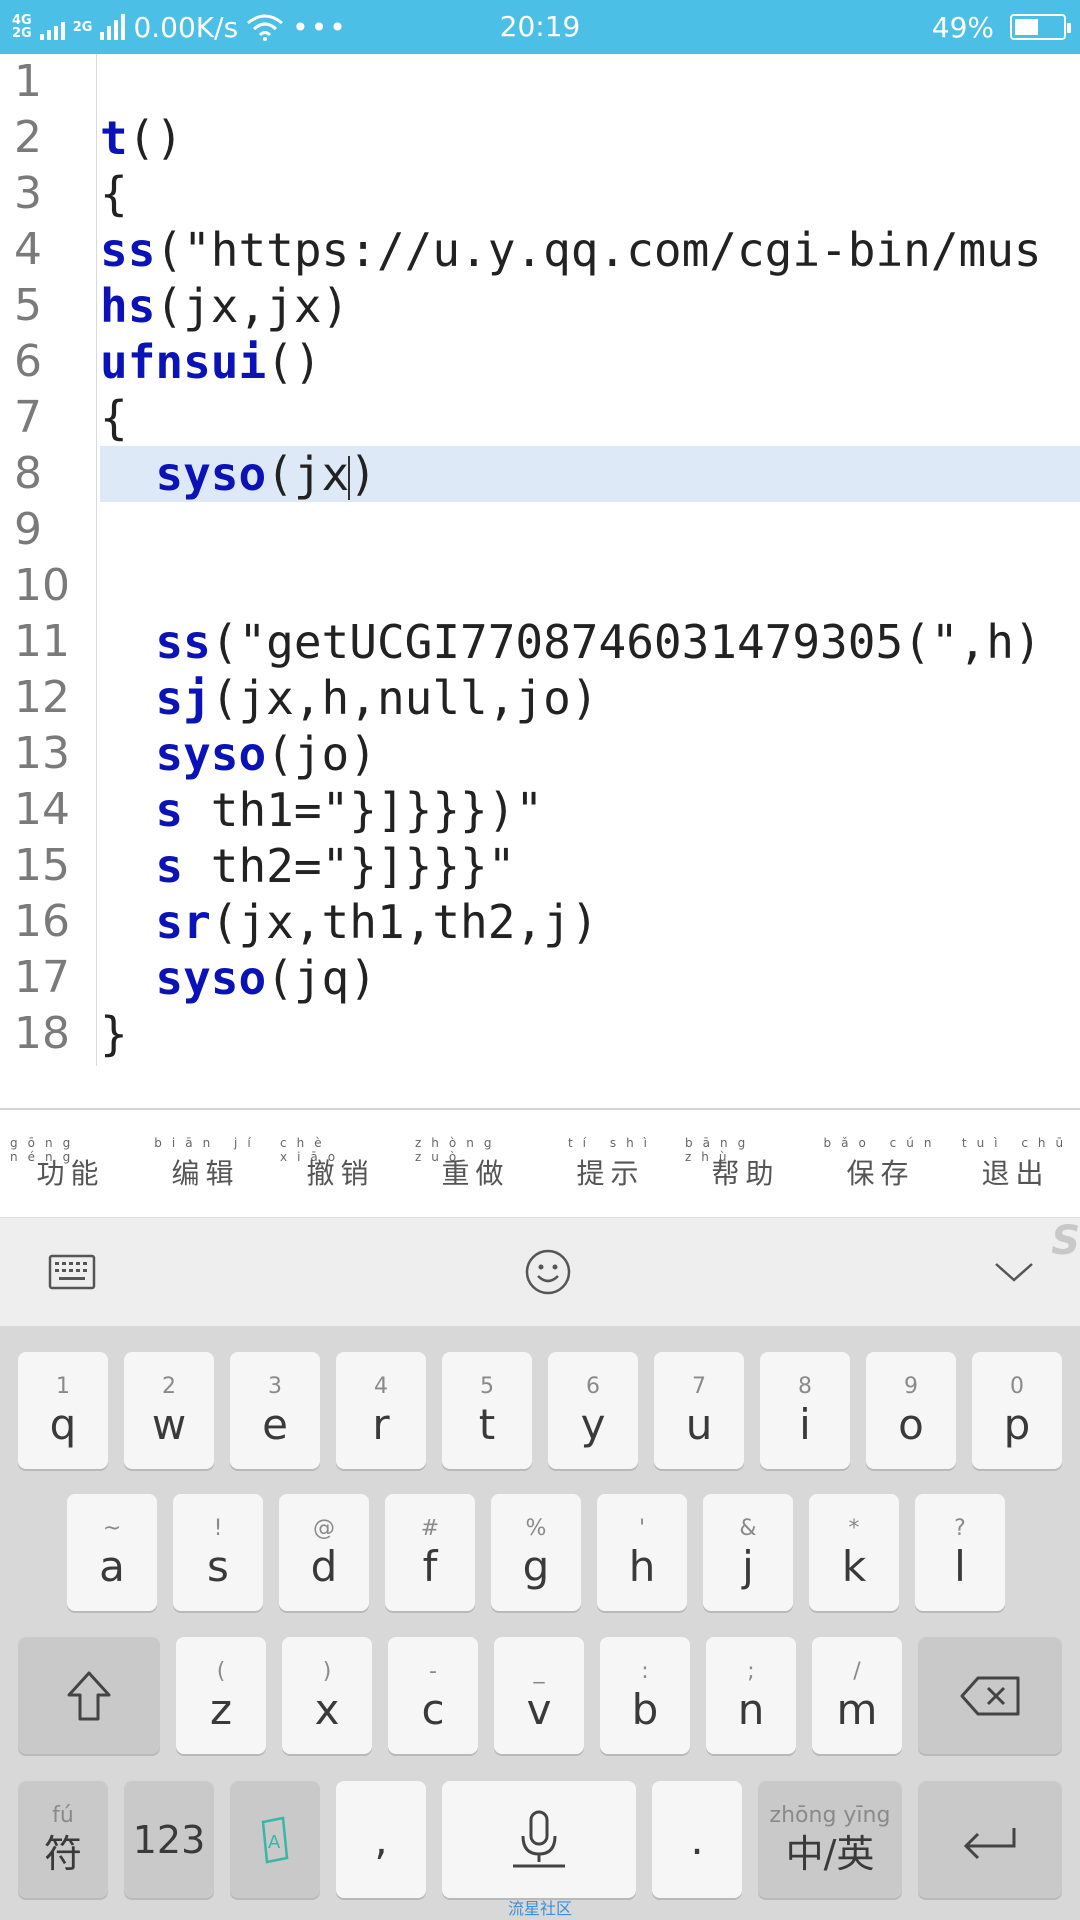 The width and height of the screenshot is (1080, 1920). What do you see at coordinates (433, 1671) in the screenshot?
I see `key-hint: -` at bounding box center [433, 1671].